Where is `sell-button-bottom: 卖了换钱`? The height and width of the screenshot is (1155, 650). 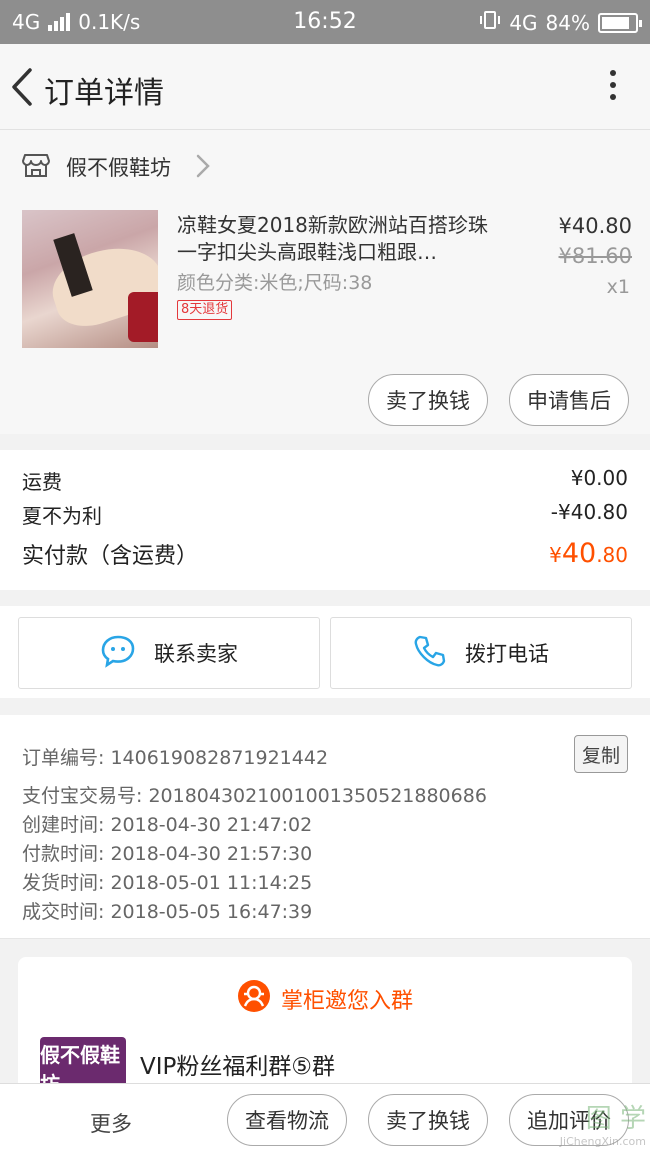 sell-button-bottom: 卖了换钱 is located at coordinates (428, 1120).